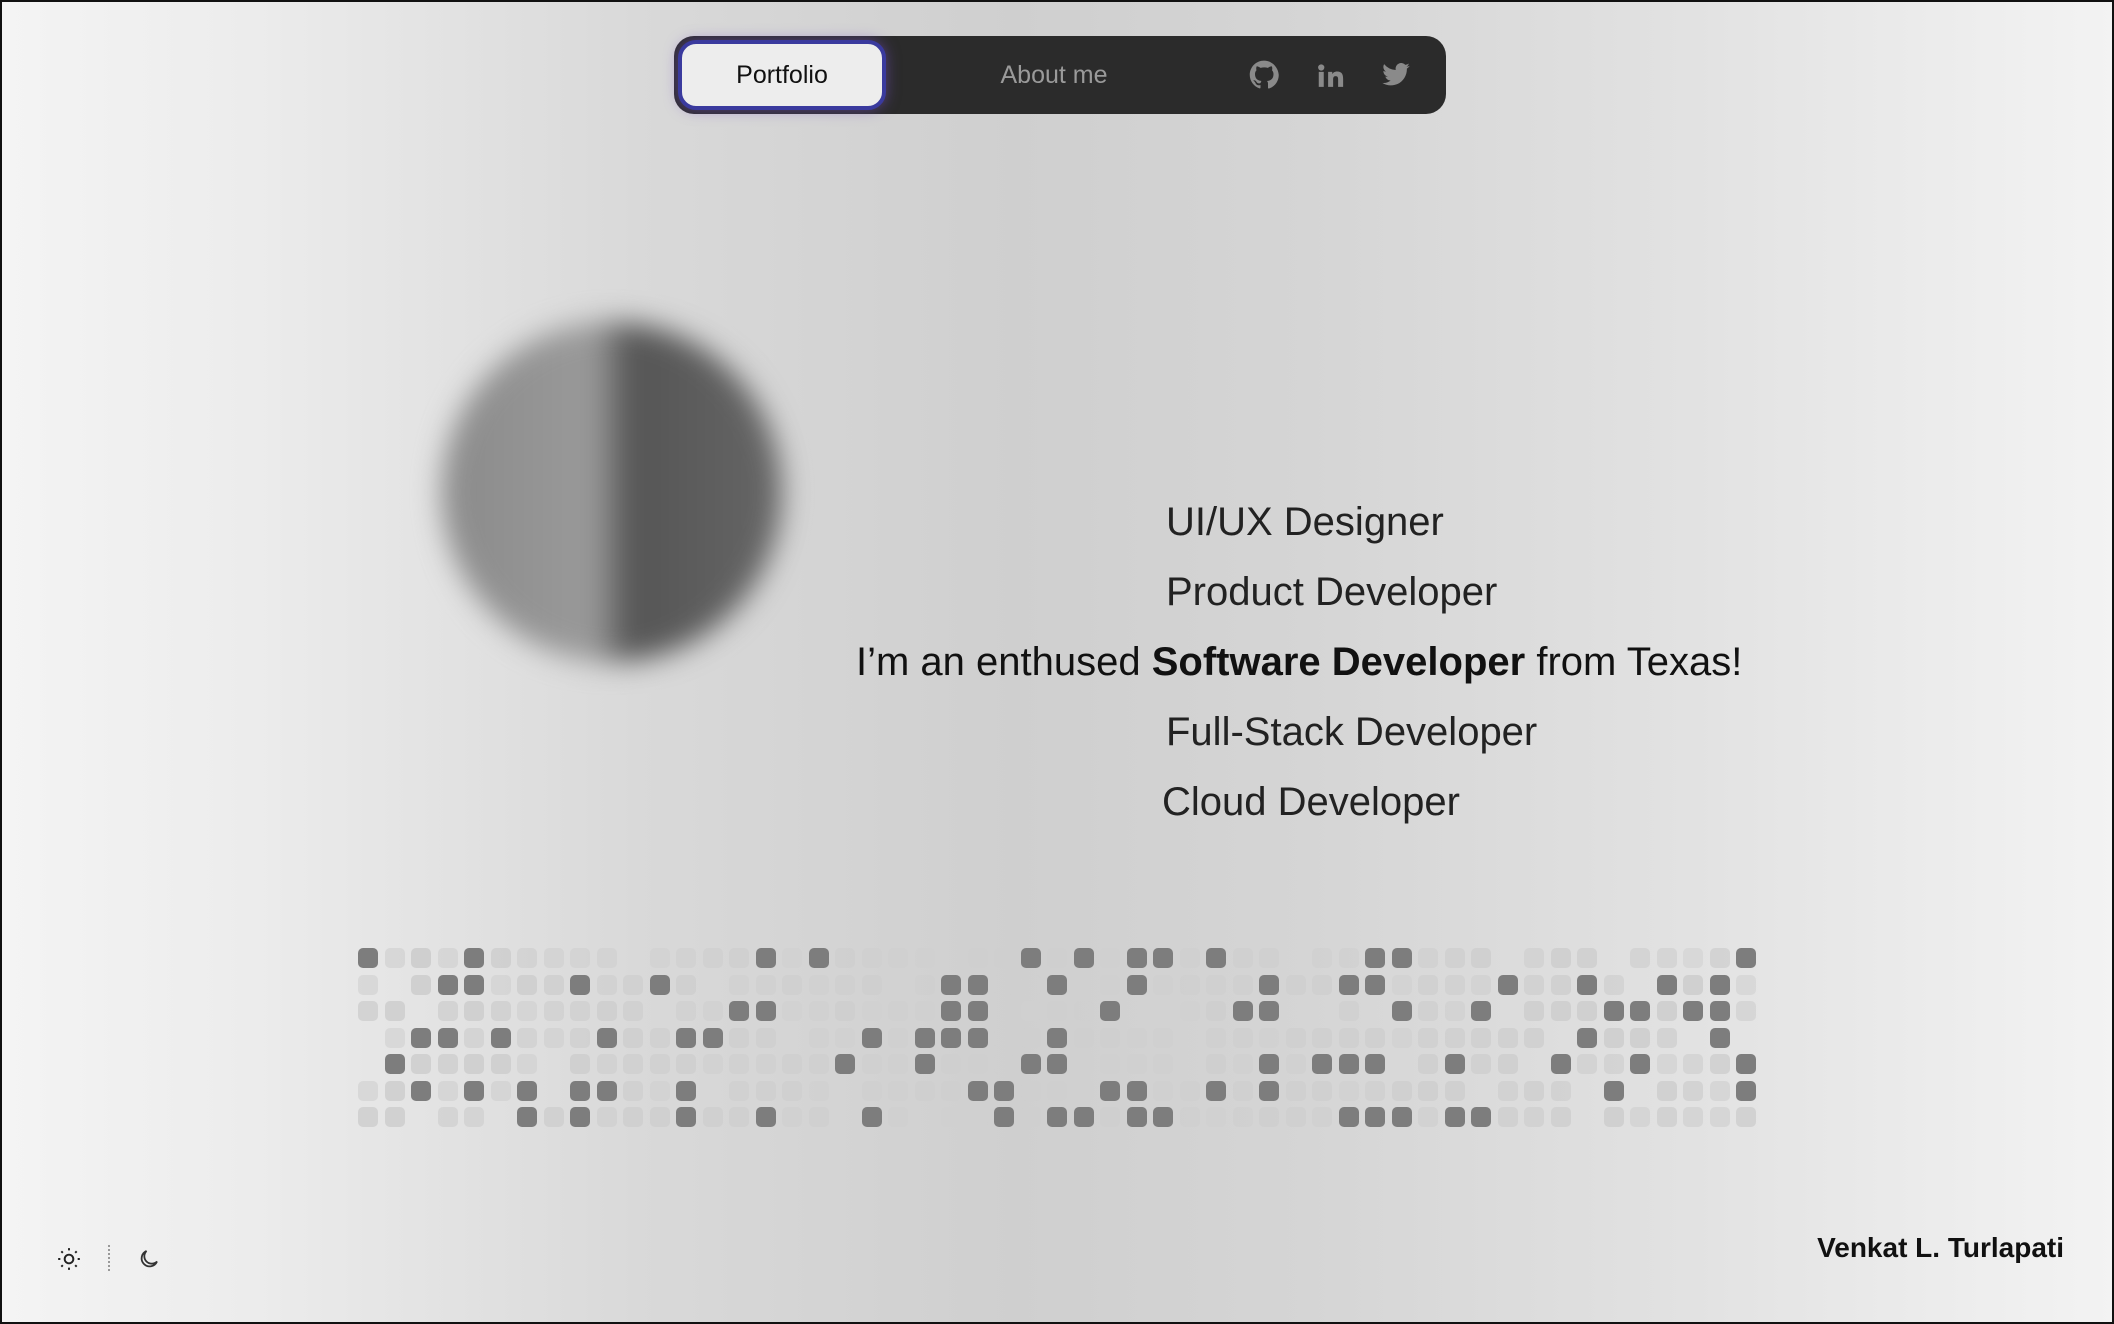 The height and width of the screenshot is (1324, 2114). I want to click on twitter-icon, so click(1396, 75).